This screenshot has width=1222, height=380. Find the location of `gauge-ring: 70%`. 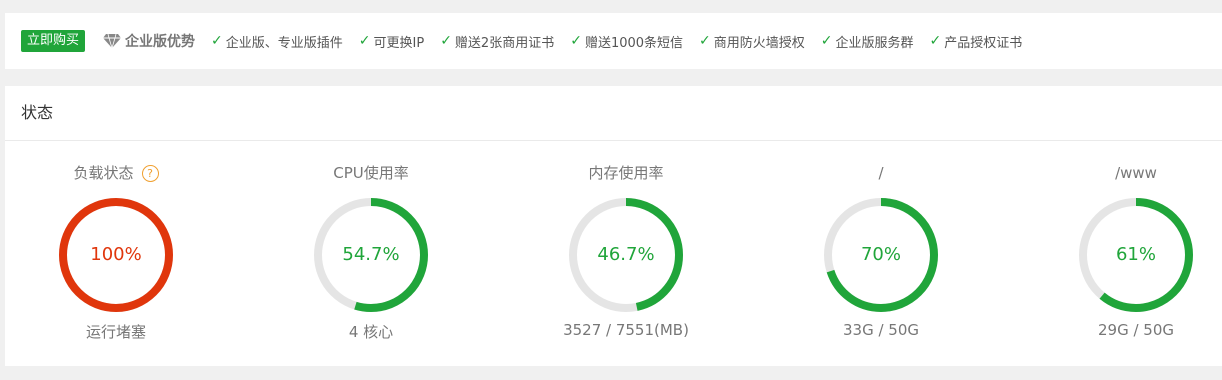

gauge-ring: 70% is located at coordinates (881, 255).